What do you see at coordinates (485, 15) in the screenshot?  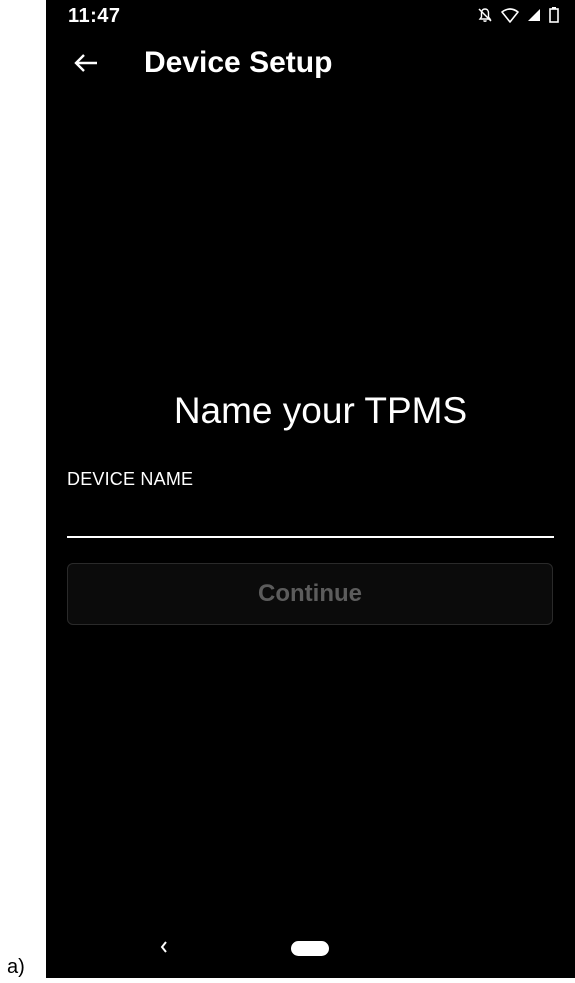 I see `notifications-off-icon` at bounding box center [485, 15].